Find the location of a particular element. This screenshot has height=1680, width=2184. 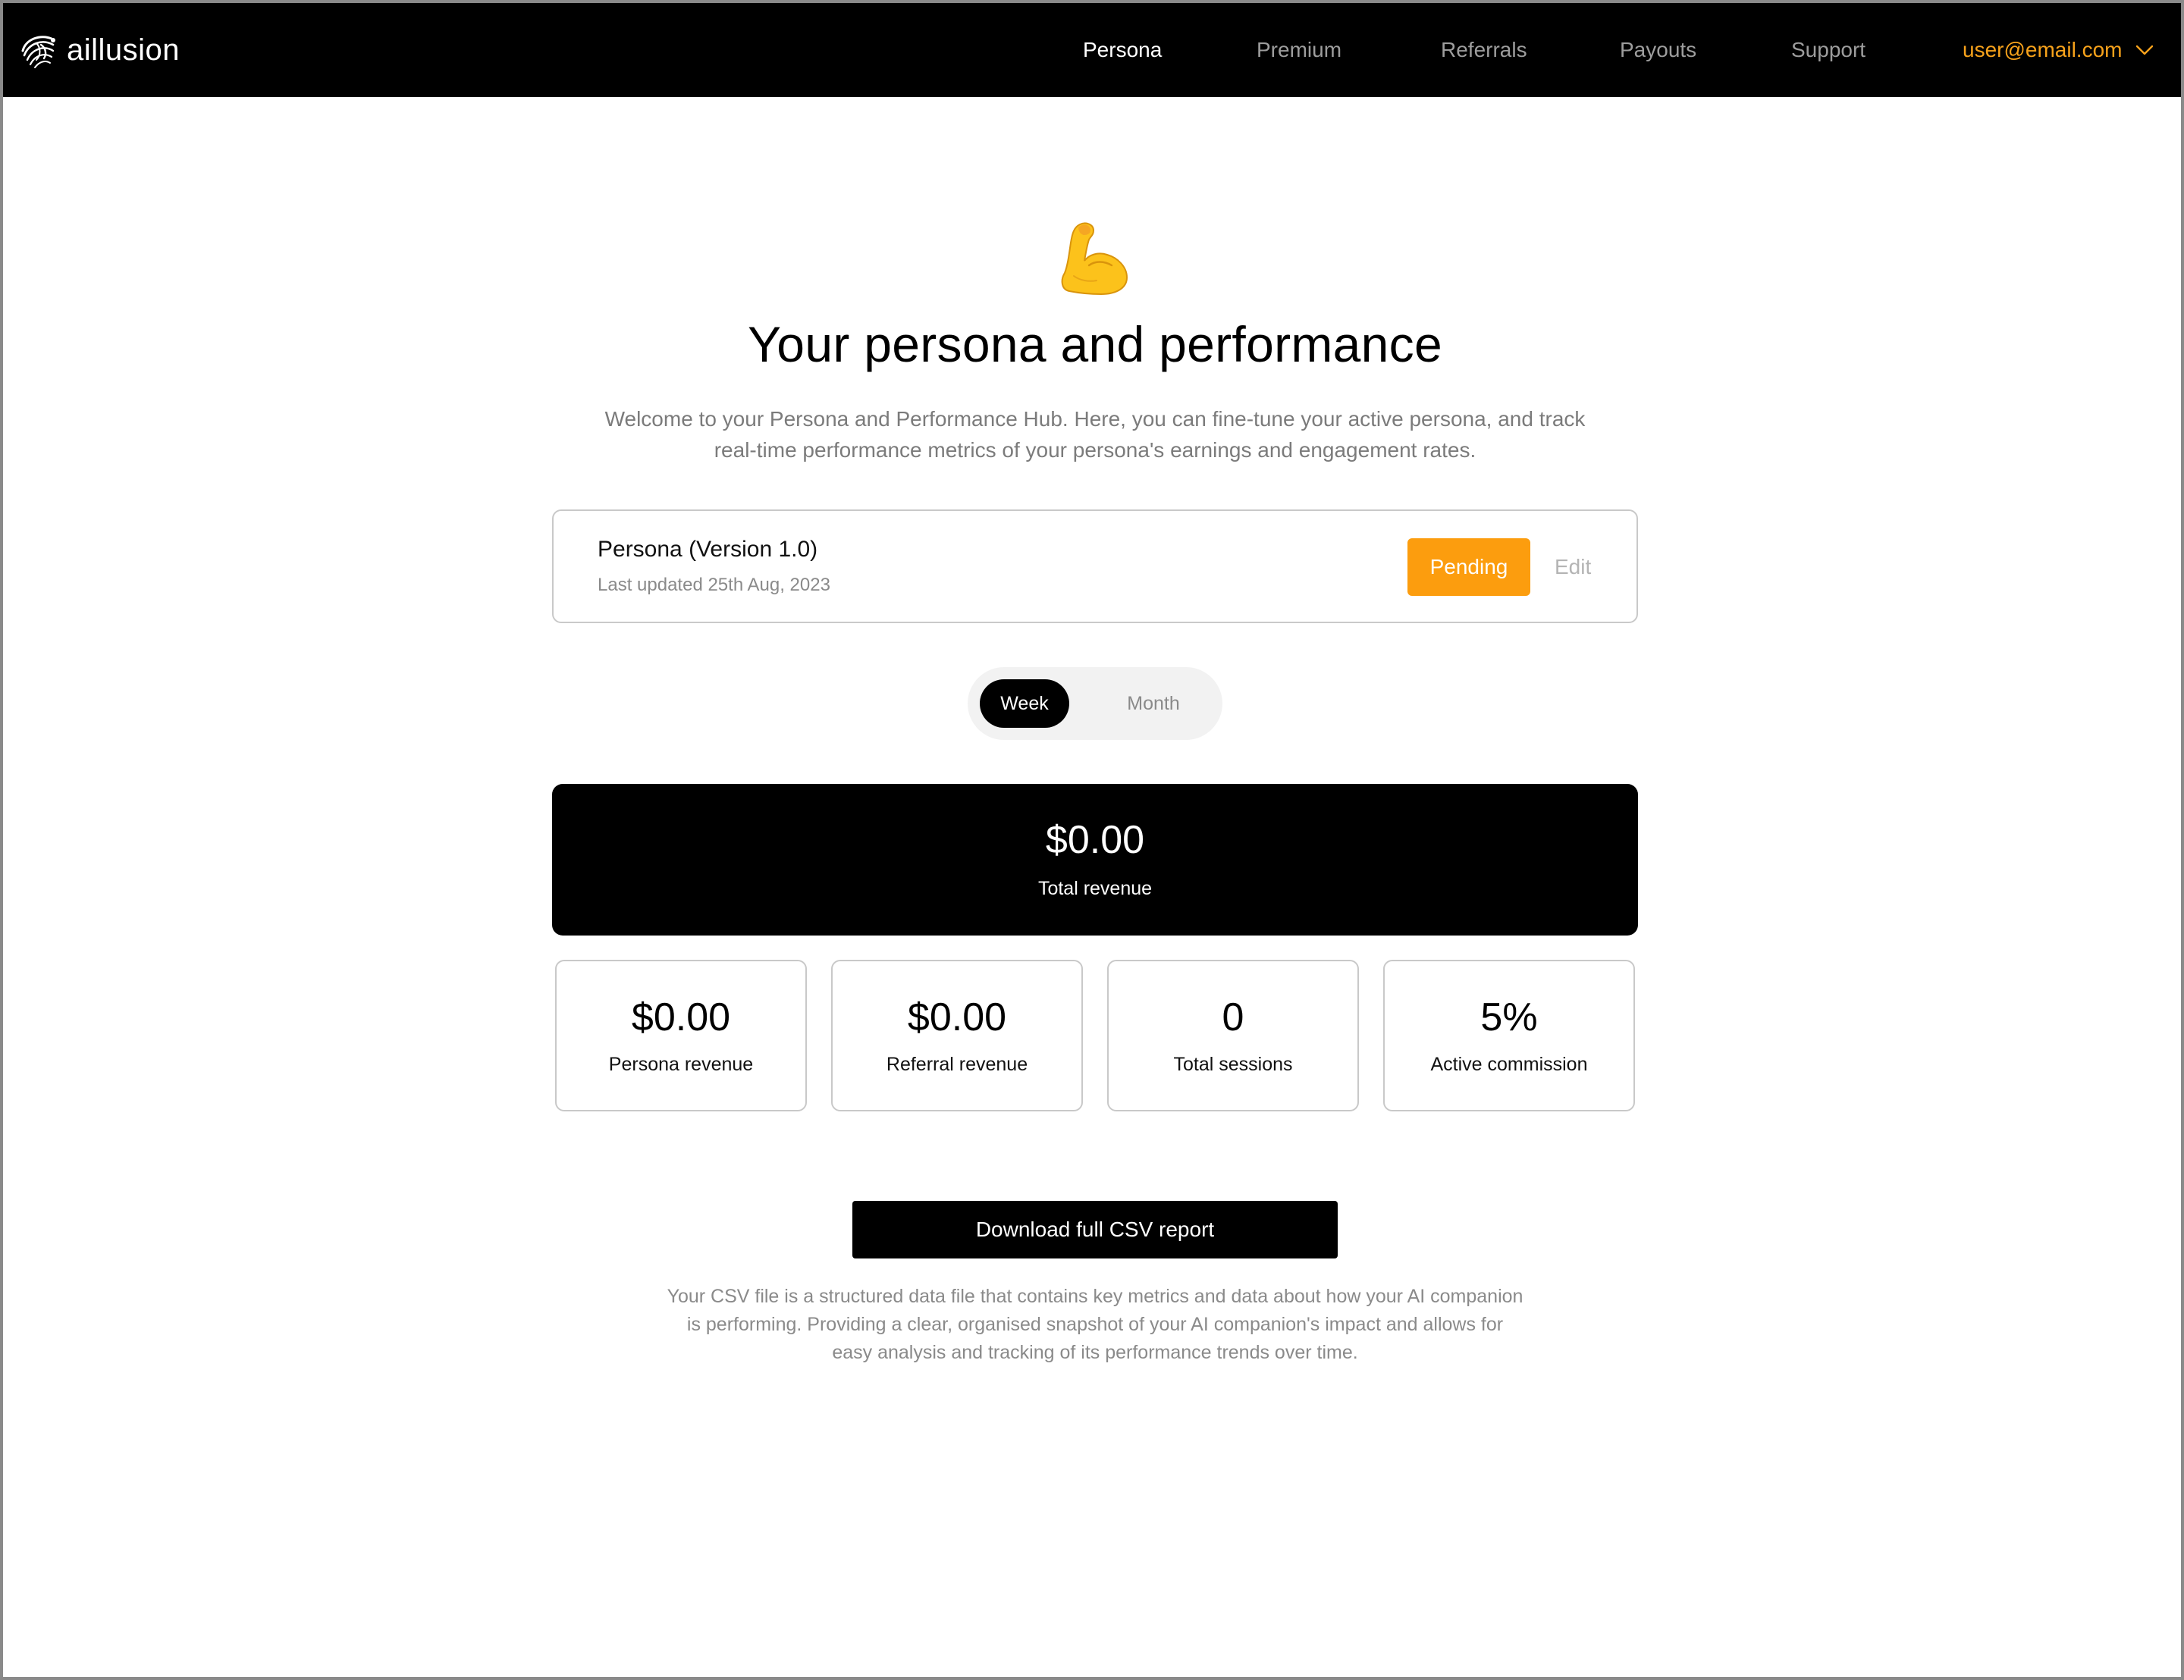

stat-card-total-sessions: 0 Total sessions is located at coordinates (1233, 1035).